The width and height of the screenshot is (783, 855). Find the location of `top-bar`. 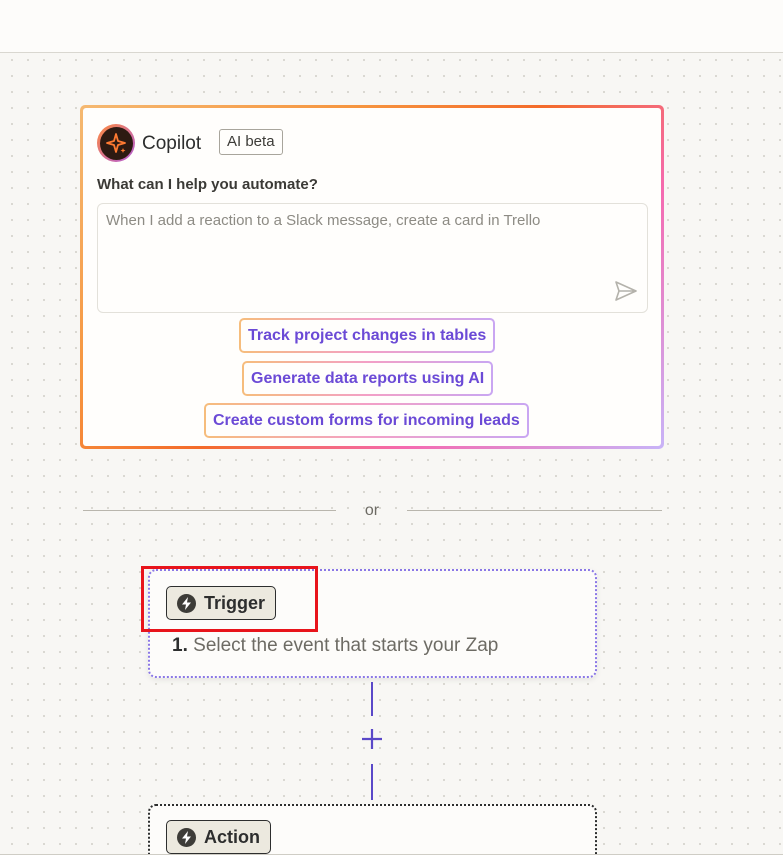

top-bar is located at coordinates (391, 26).